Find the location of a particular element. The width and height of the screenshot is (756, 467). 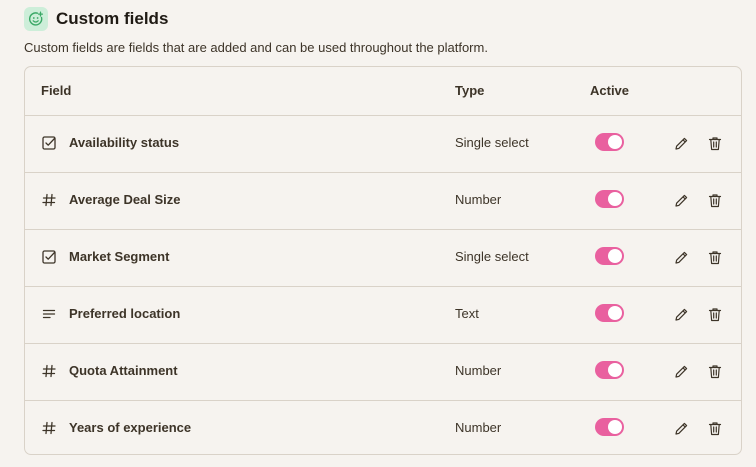

table-row: Average Deal Size Number is located at coordinates (383, 201).